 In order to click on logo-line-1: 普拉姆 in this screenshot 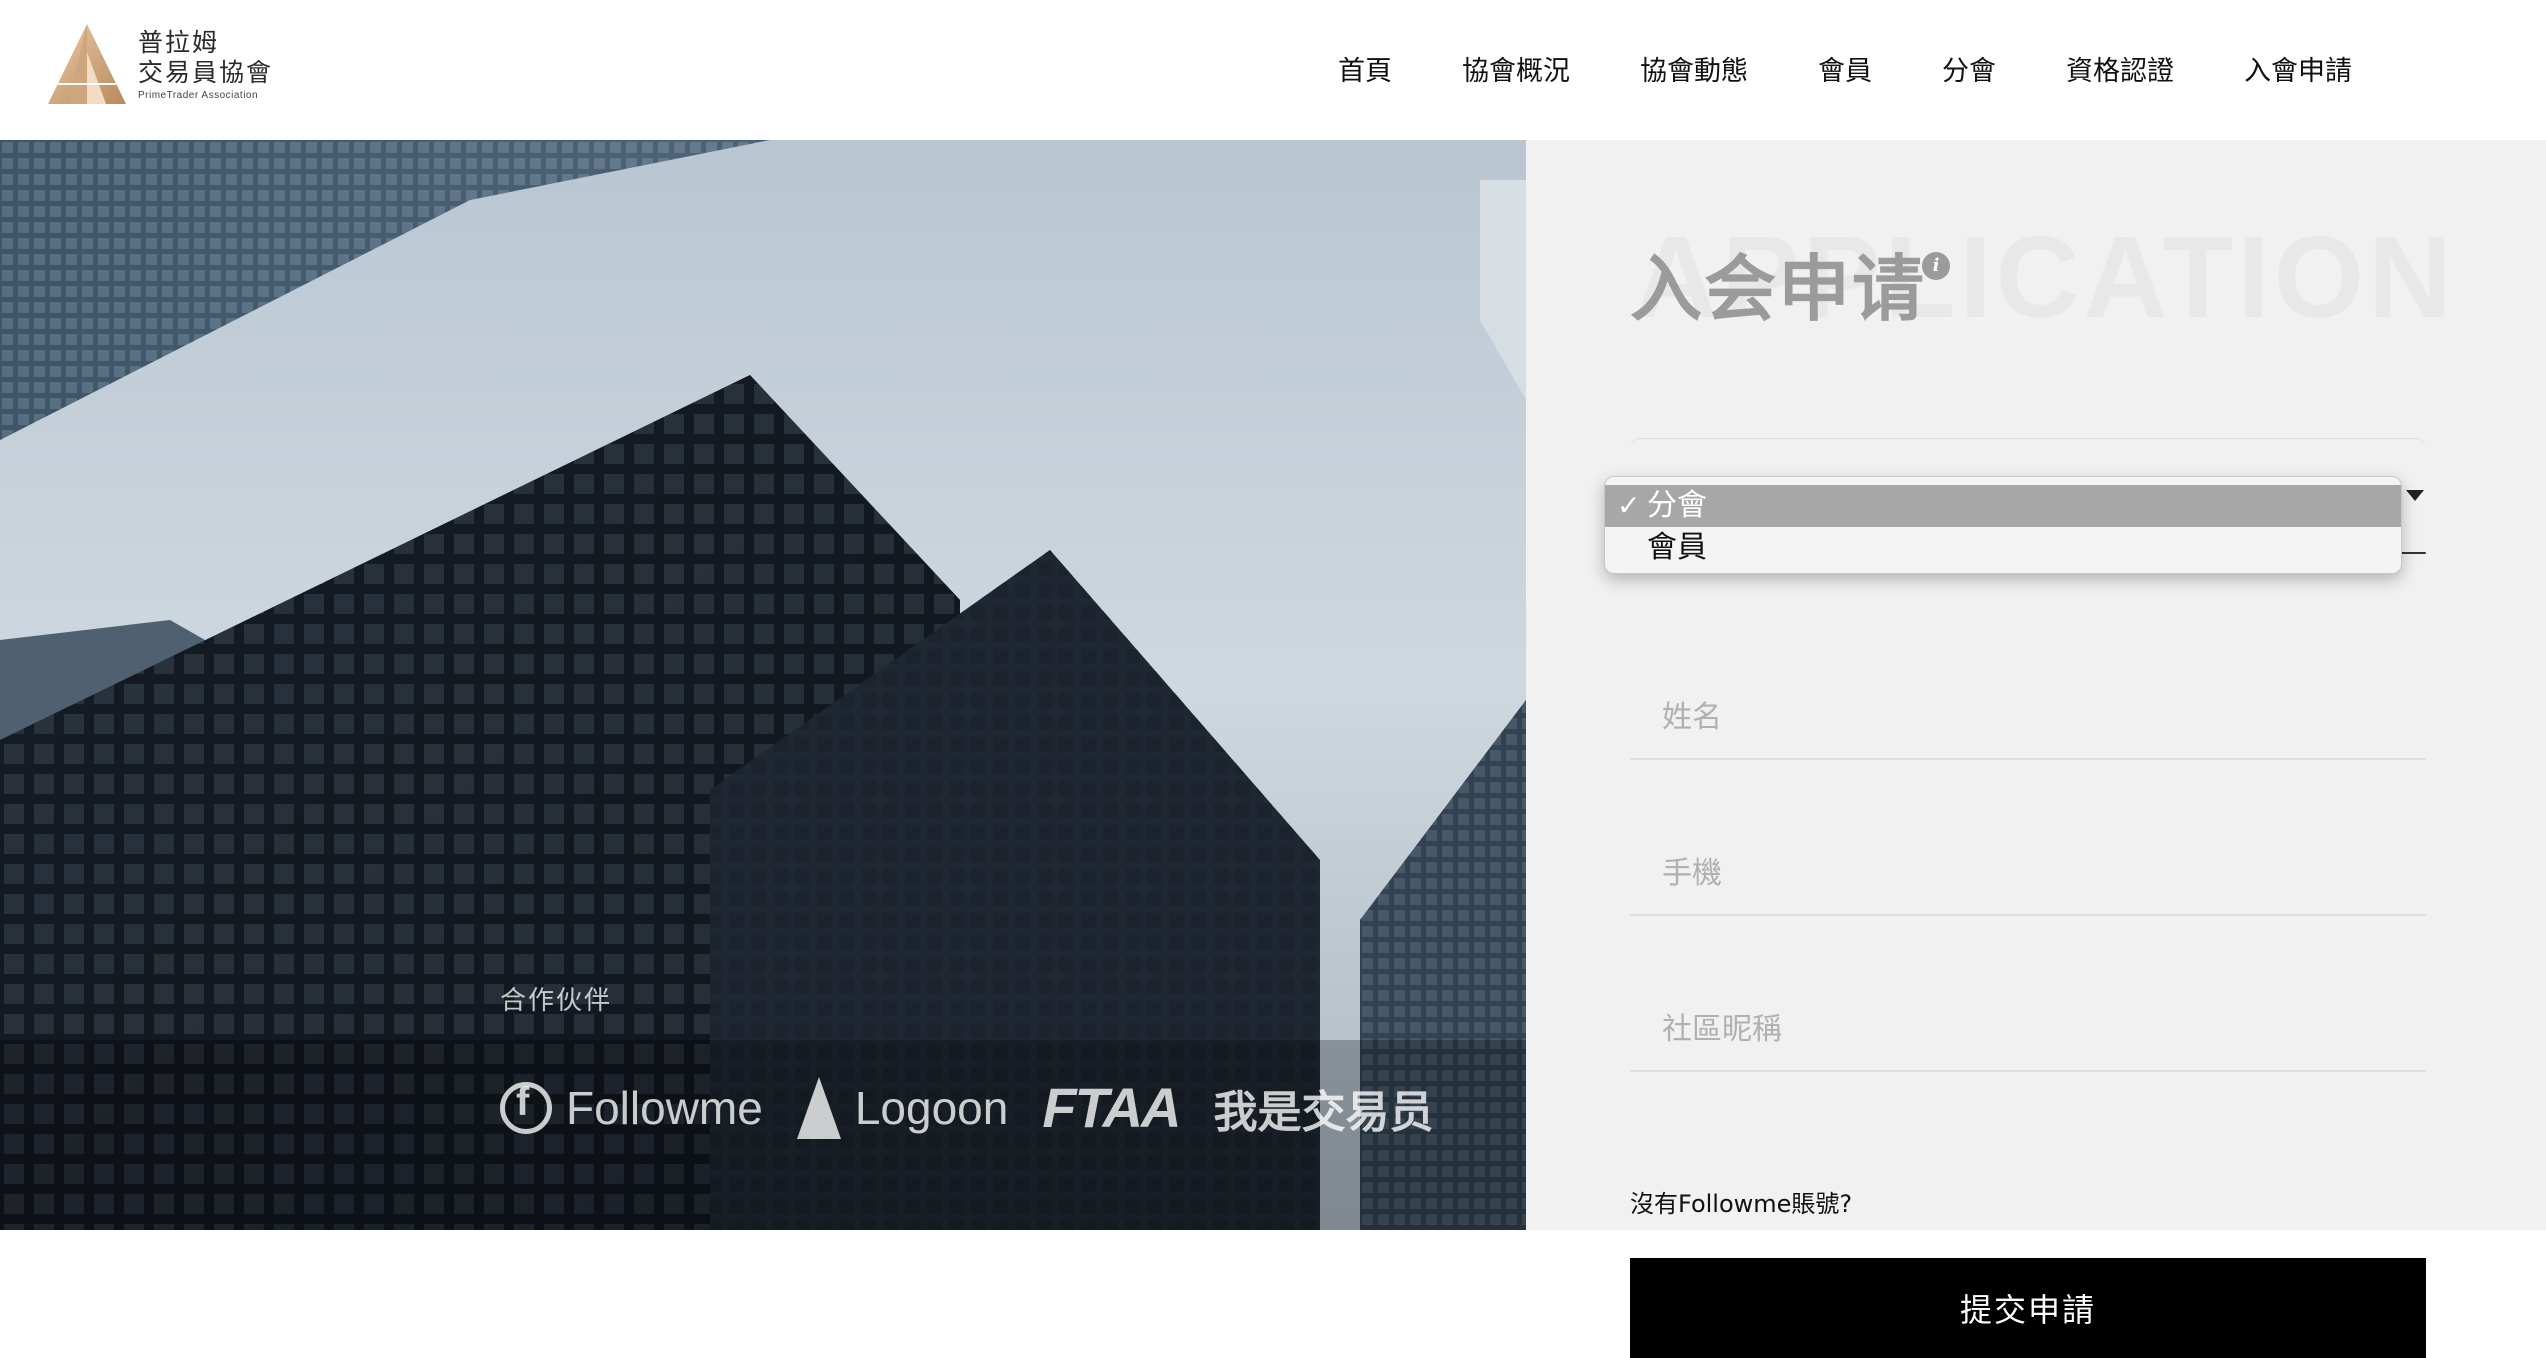, I will do `click(179, 42)`.